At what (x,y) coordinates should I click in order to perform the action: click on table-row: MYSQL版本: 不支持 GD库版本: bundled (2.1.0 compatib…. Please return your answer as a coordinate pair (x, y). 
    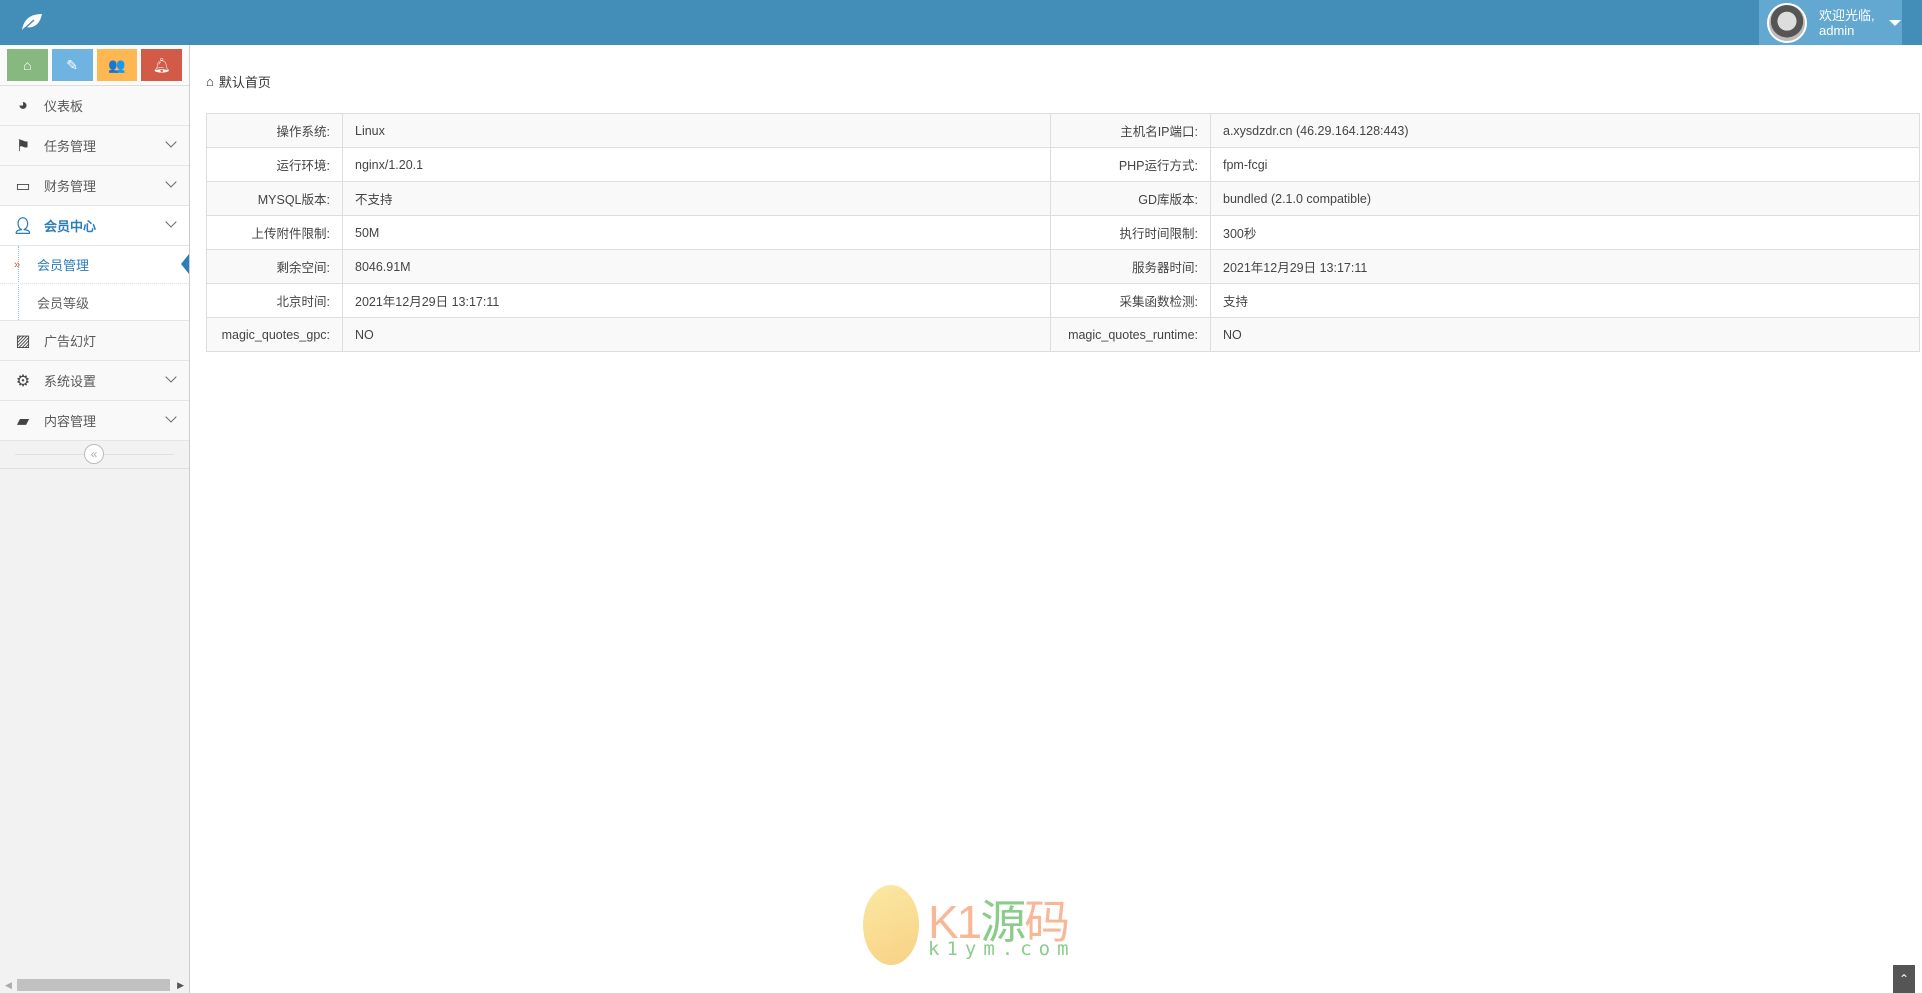
    Looking at the image, I should click on (1063, 198).